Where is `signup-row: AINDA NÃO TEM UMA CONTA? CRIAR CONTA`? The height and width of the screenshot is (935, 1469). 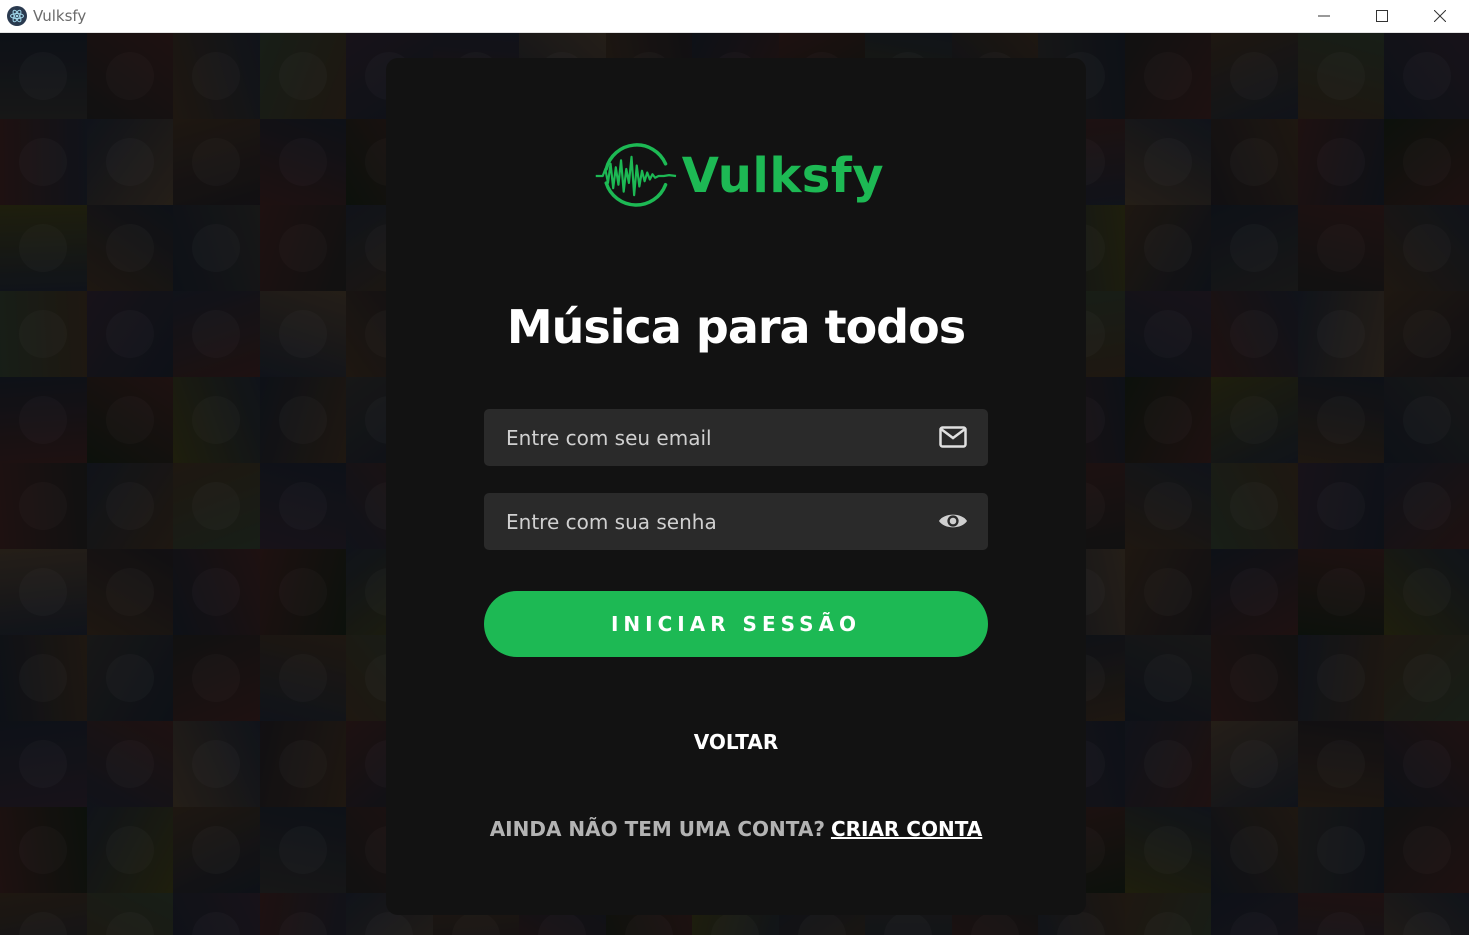
signup-row: AINDA NÃO TEM UMA CONTA? CRIAR CONTA is located at coordinates (736, 829).